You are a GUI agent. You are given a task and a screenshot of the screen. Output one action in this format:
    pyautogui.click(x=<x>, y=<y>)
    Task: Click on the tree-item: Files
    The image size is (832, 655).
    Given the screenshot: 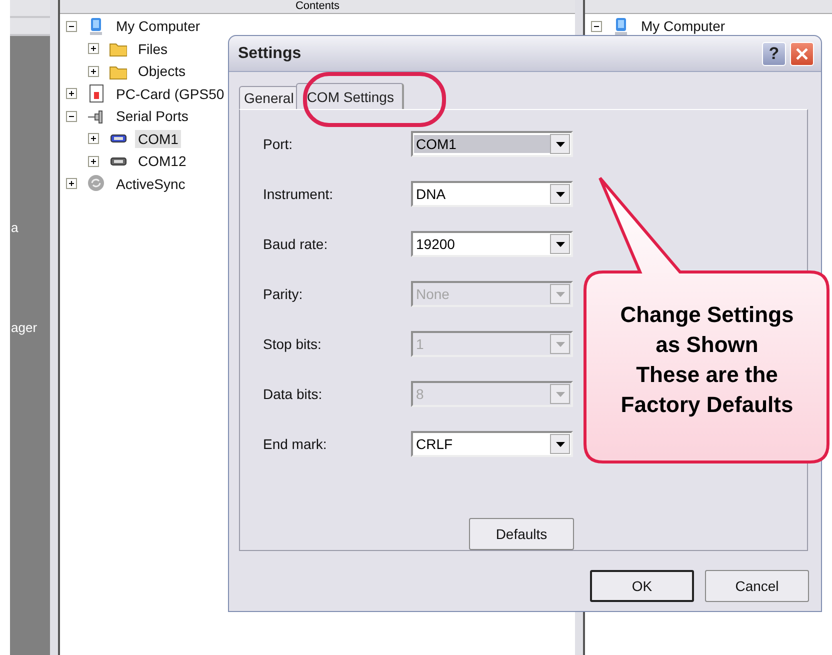 What is the action you would take?
    pyautogui.click(x=153, y=49)
    